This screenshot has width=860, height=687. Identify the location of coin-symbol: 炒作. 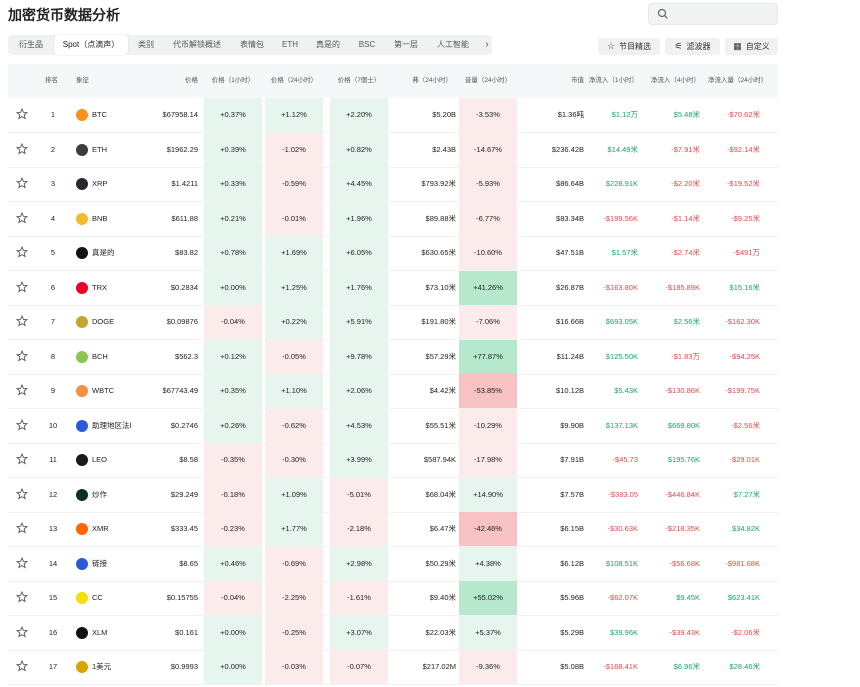
(99, 495).